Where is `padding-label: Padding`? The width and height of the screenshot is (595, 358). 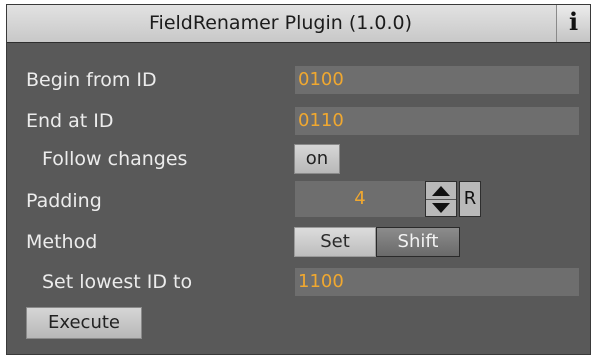
padding-label: Padding is located at coordinates (64, 201).